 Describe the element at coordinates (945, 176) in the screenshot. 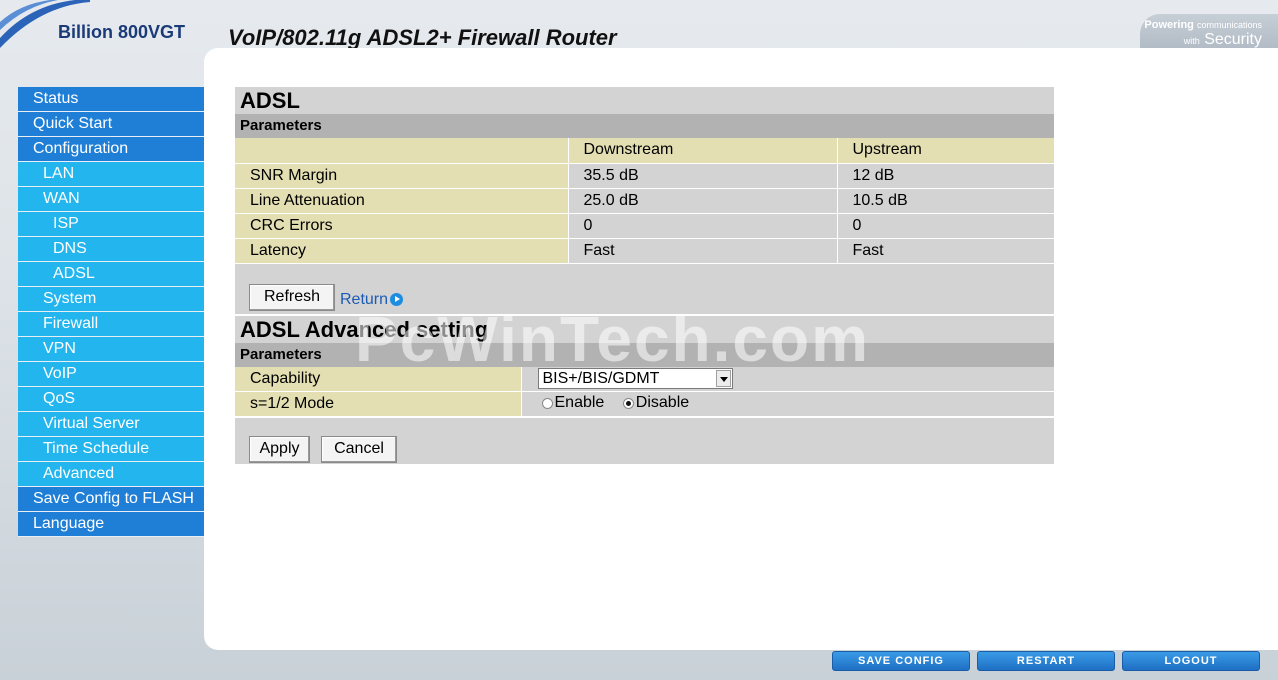

I see `snr-upstream-value: 12 dB` at that location.